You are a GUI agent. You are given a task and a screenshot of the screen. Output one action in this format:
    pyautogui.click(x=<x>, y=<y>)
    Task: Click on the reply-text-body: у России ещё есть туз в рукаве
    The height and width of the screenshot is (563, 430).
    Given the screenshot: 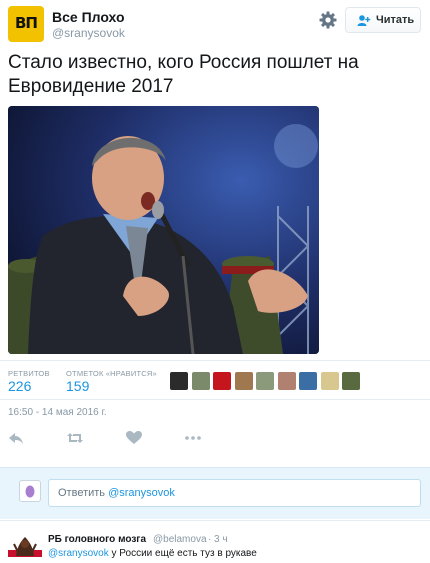 What is the action you would take?
    pyautogui.click(x=182, y=553)
    